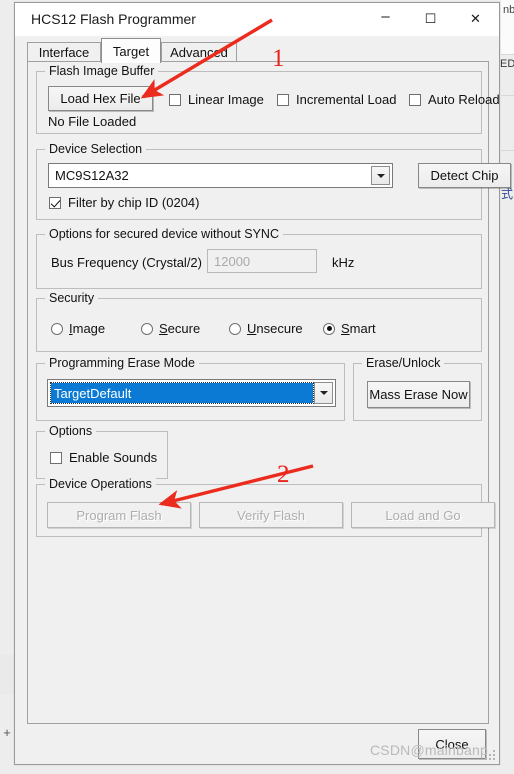  I want to click on watermark-text: CSDN@mainbanp, so click(429, 750).